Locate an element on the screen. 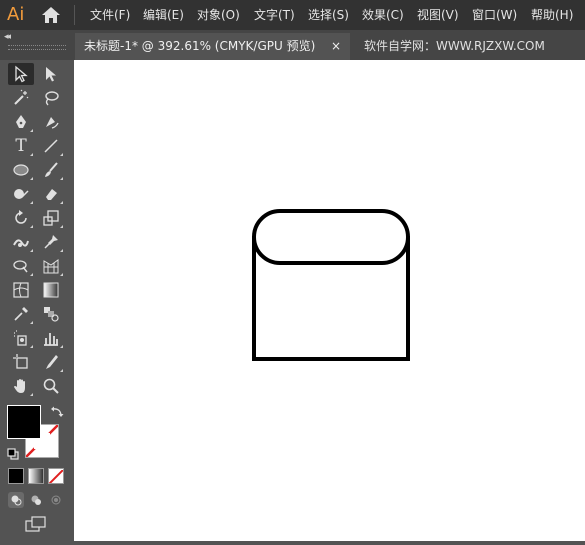 Image resolution: width=585 pixels, height=545 pixels. line-segment-tool-icon is located at coordinates (51, 146).